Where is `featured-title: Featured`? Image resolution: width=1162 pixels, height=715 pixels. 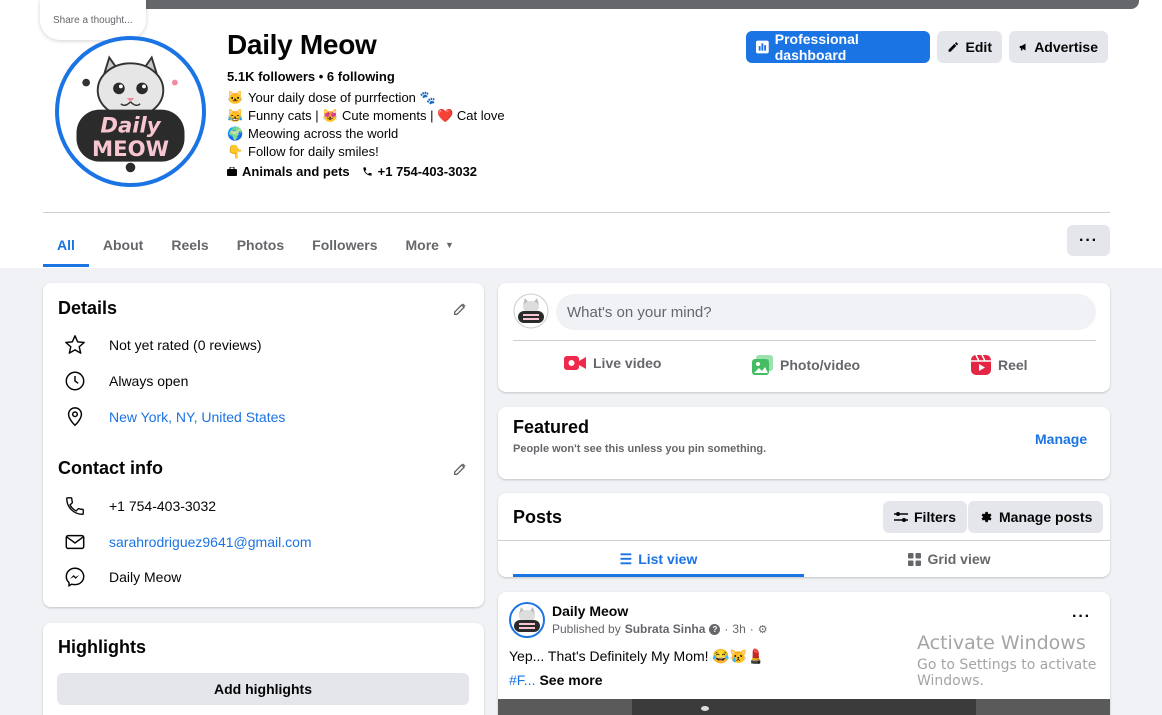
featured-title: Featured is located at coordinates (551, 427).